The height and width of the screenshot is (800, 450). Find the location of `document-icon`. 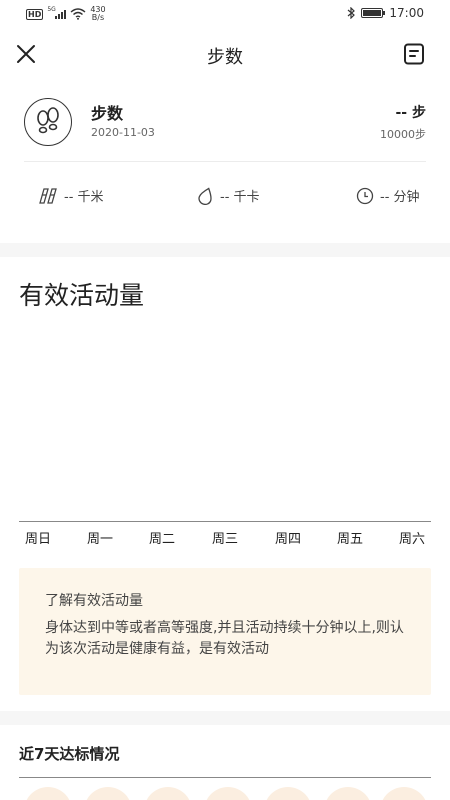

document-icon is located at coordinates (414, 54).